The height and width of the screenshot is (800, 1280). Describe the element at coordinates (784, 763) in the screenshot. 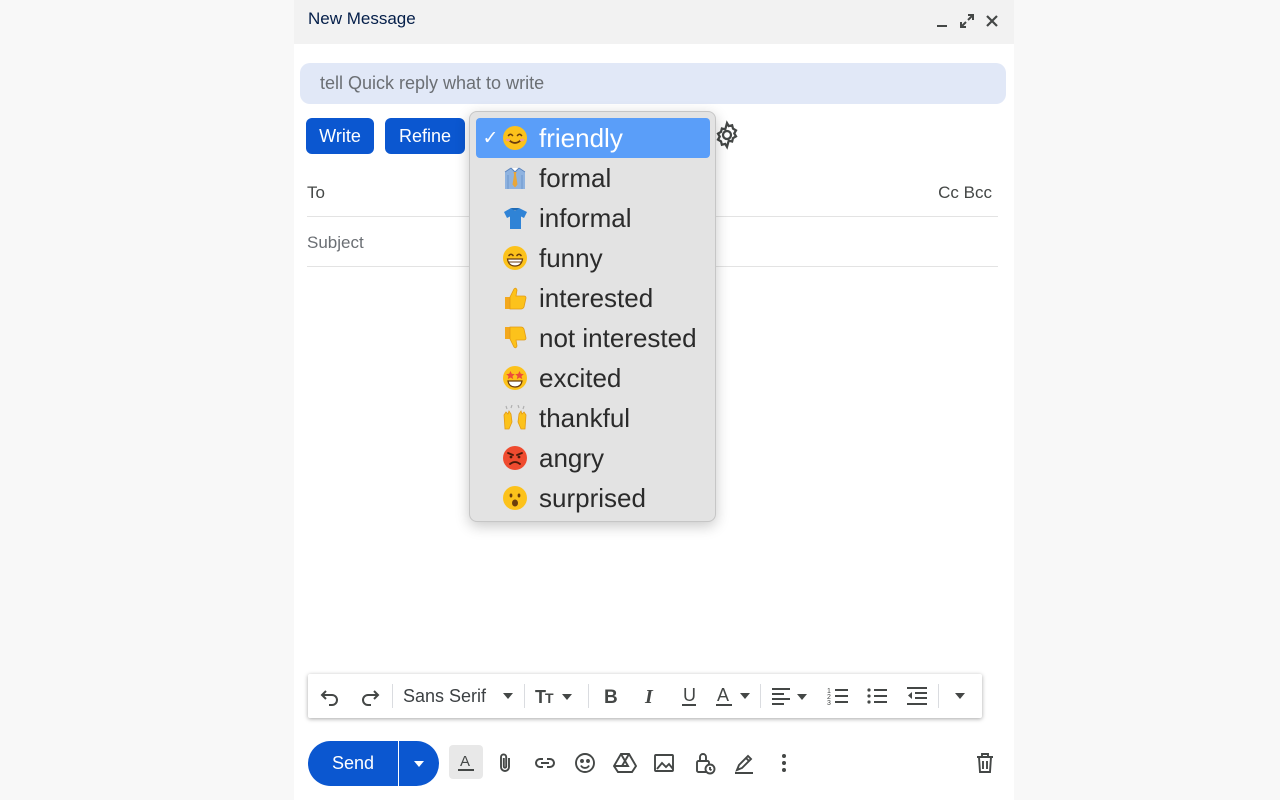

I see `more-options-icon` at that location.